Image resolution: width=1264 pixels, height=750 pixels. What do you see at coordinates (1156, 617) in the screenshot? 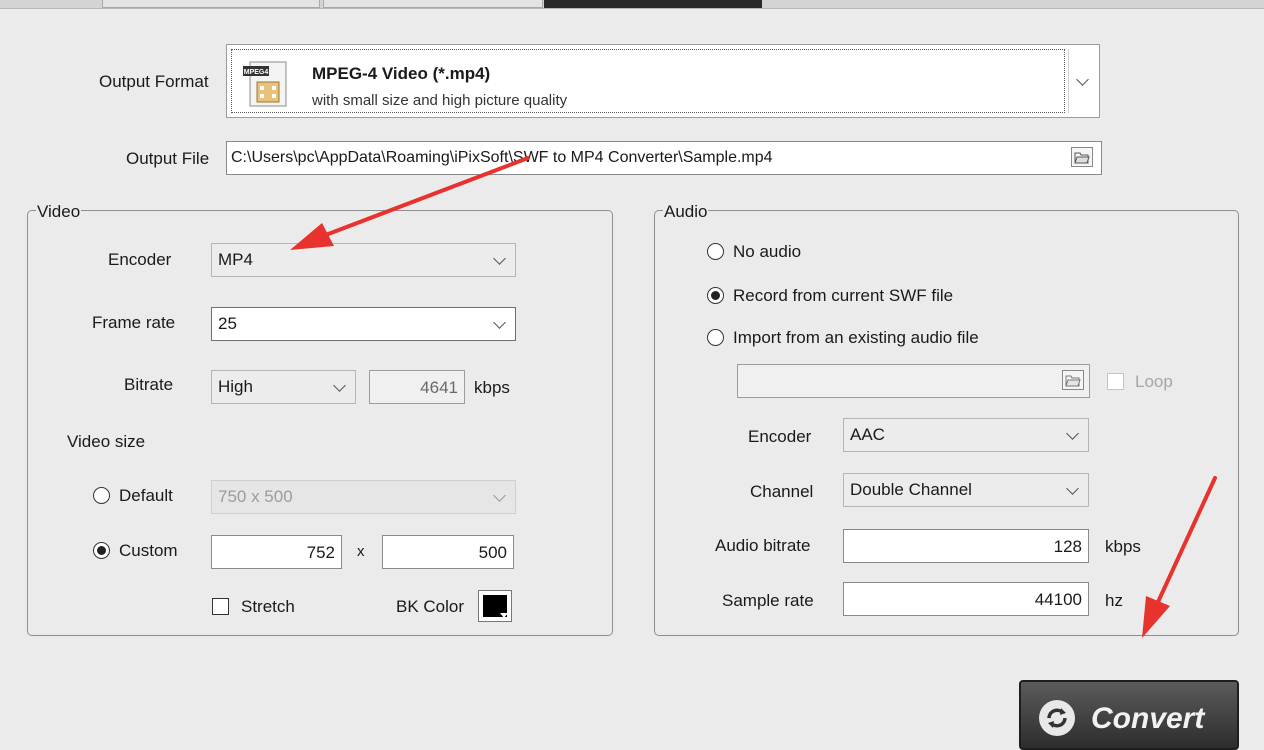
I see `annotation-arrowhead-convert` at bounding box center [1156, 617].